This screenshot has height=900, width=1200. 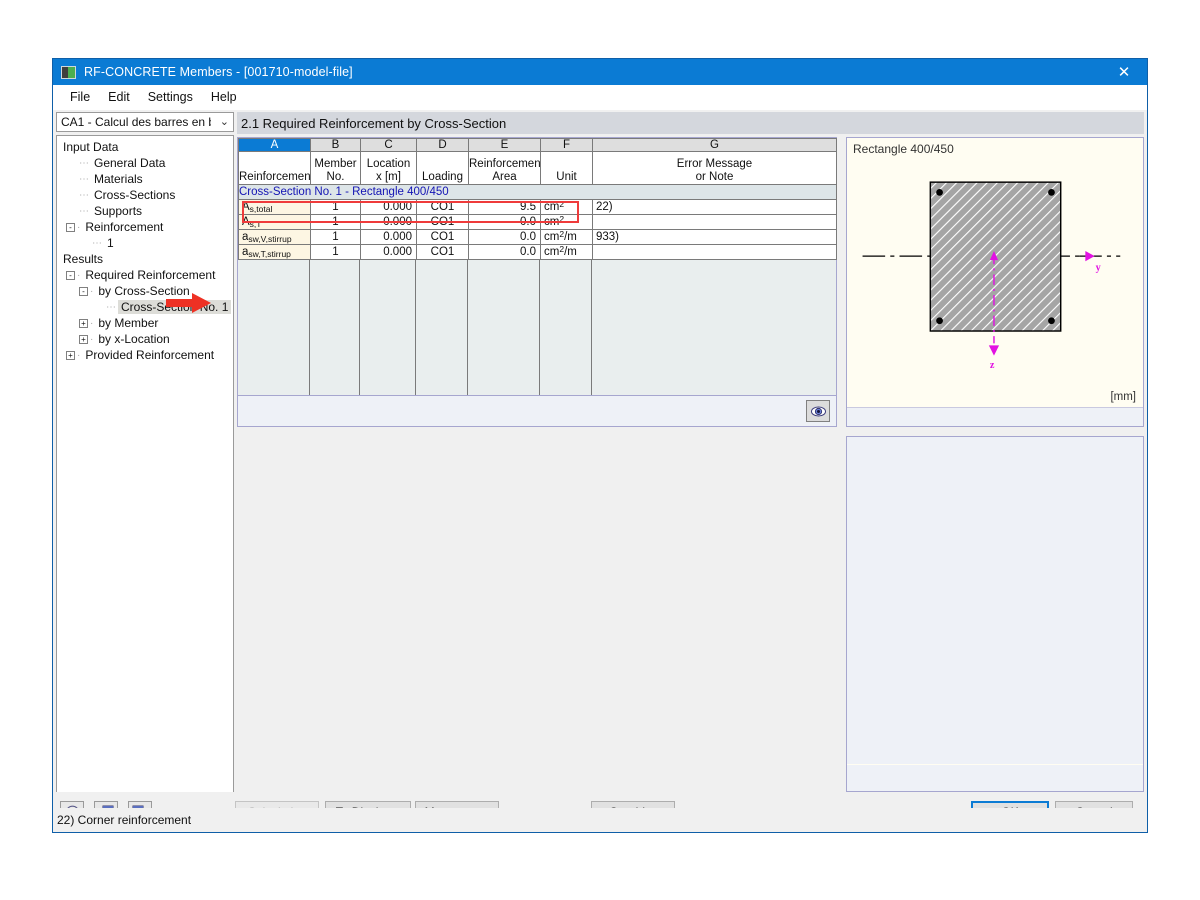 What do you see at coordinates (939, 192) in the screenshot?
I see `rebar-dot` at bounding box center [939, 192].